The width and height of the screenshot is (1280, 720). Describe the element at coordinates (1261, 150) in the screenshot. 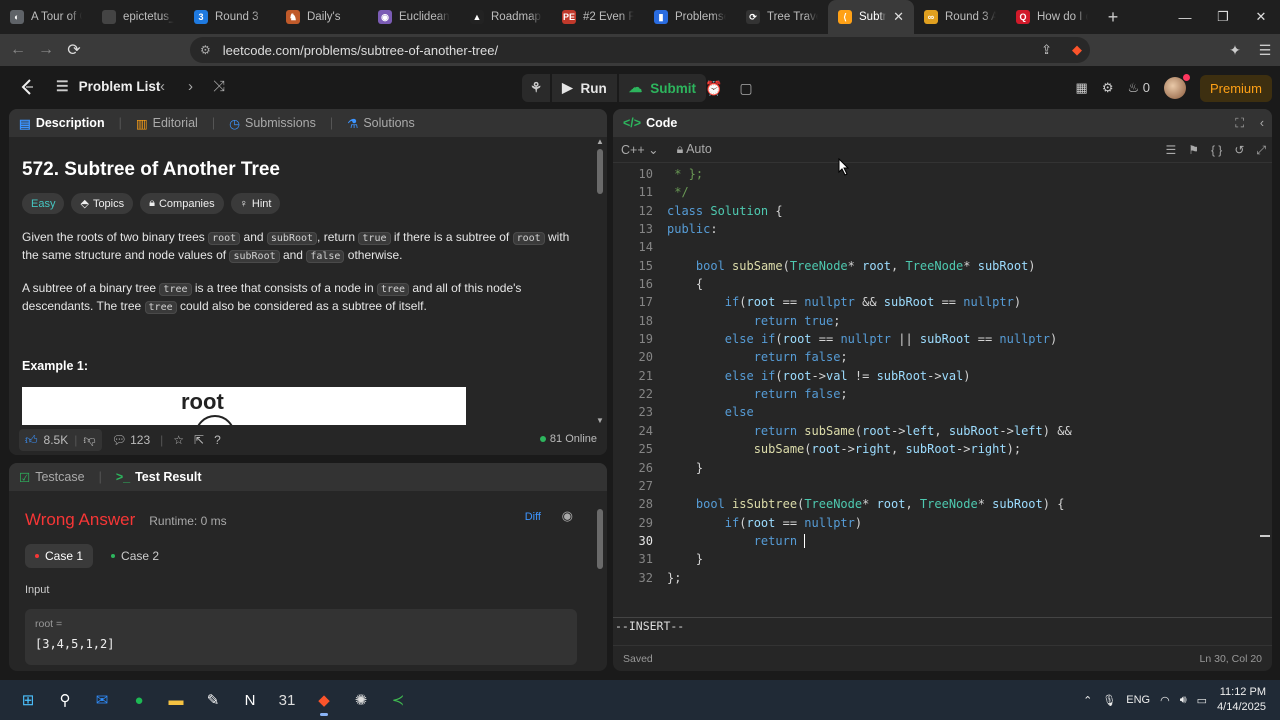

I see `expand-icon: ⤢` at that location.